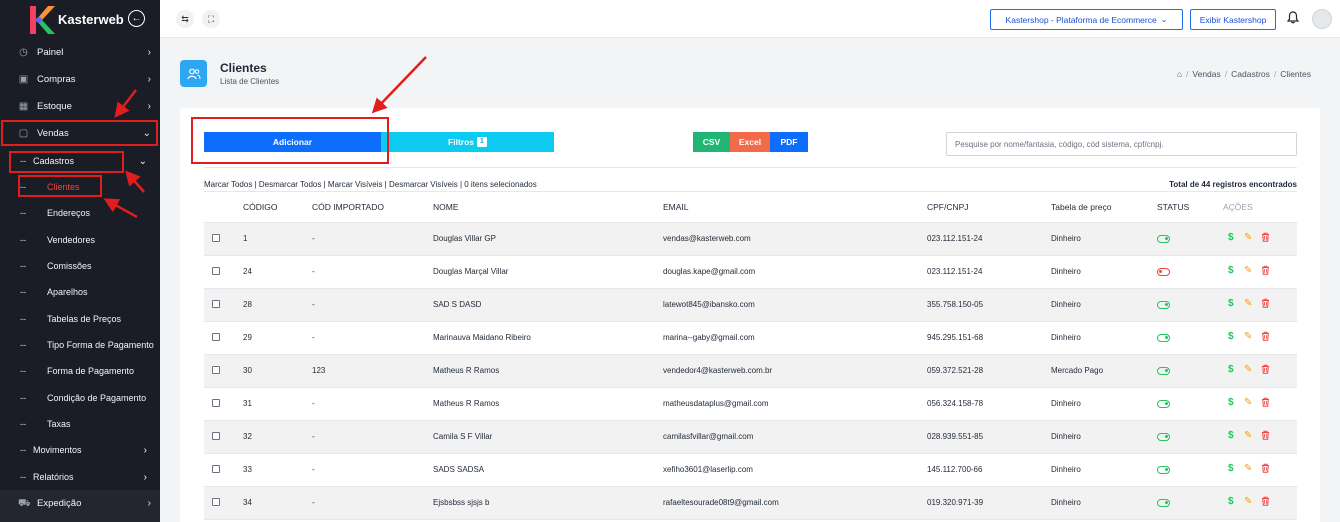 This screenshot has height=522, width=1340. Describe the element at coordinates (676, 207) in the screenshot. I see `column-header-email: EMAIL` at that location.